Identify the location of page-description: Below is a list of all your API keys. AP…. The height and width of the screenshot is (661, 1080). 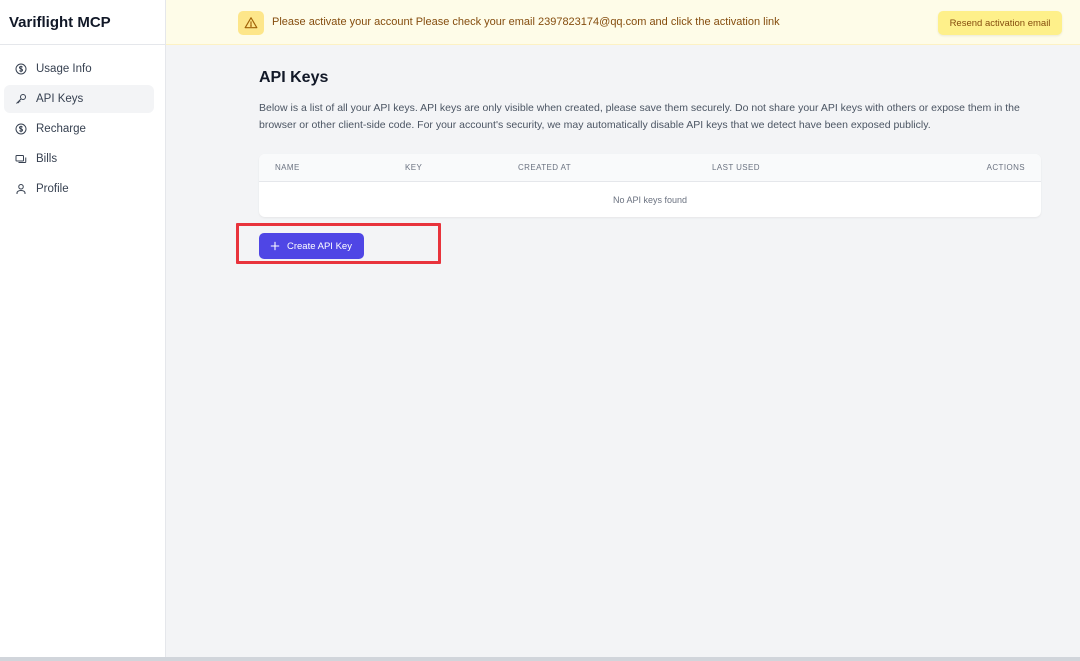
(639, 116).